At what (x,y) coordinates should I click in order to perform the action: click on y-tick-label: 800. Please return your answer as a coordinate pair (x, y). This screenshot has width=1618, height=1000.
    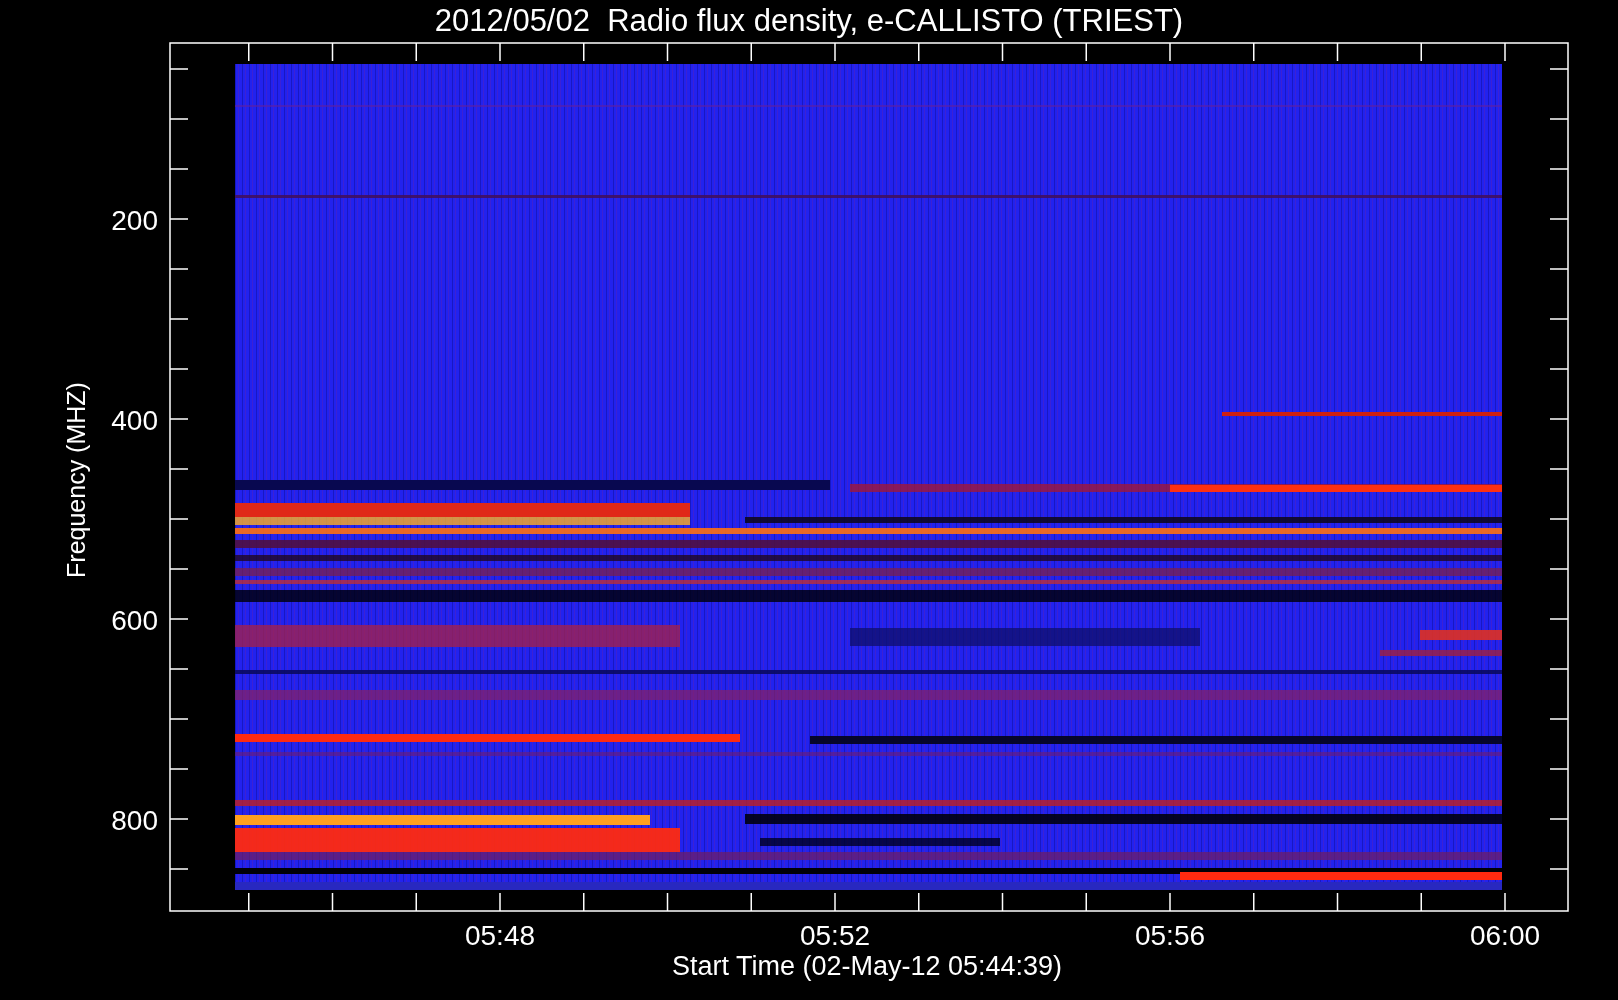
    Looking at the image, I should click on (134, 820).